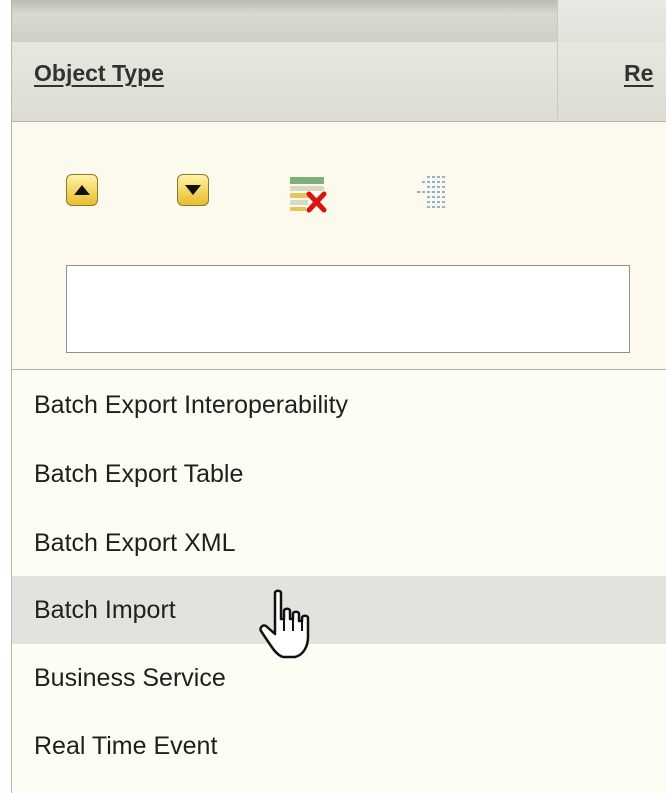  I want to click on header-top-bar-right, so click(612, 21).